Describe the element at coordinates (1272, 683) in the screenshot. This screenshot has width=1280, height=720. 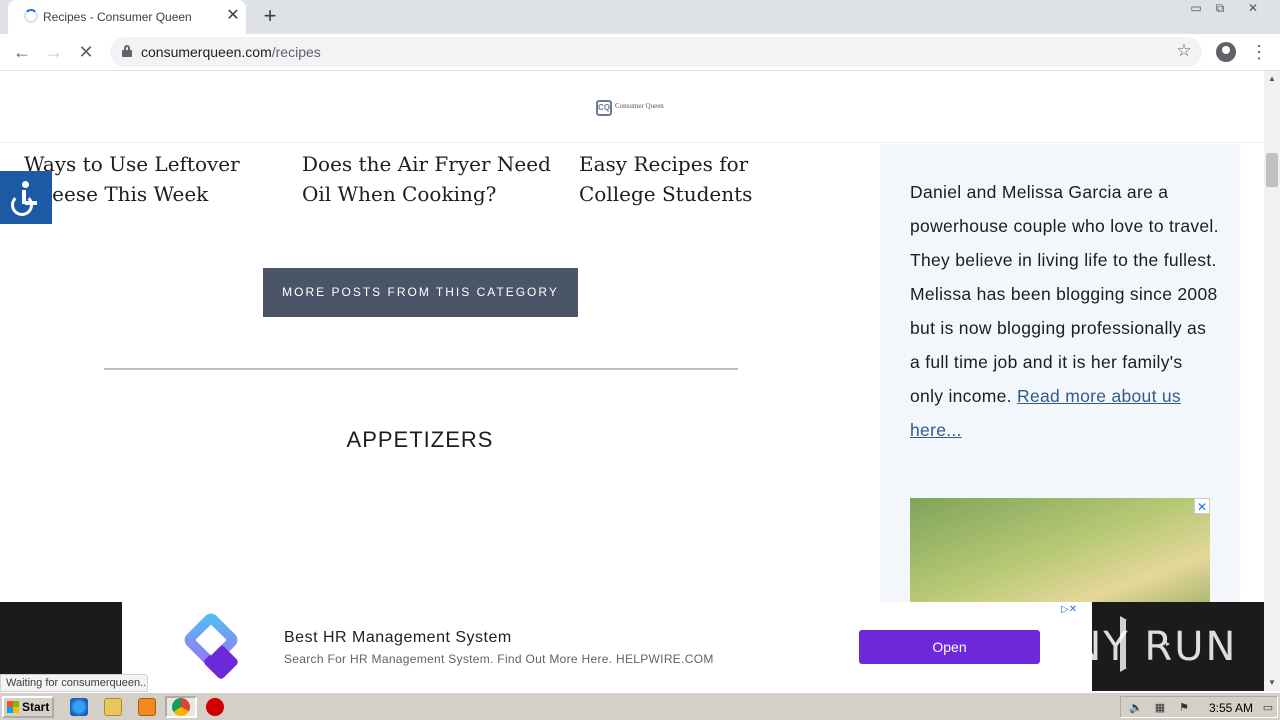
I see `scroll-down-icon: ▼` at that location.